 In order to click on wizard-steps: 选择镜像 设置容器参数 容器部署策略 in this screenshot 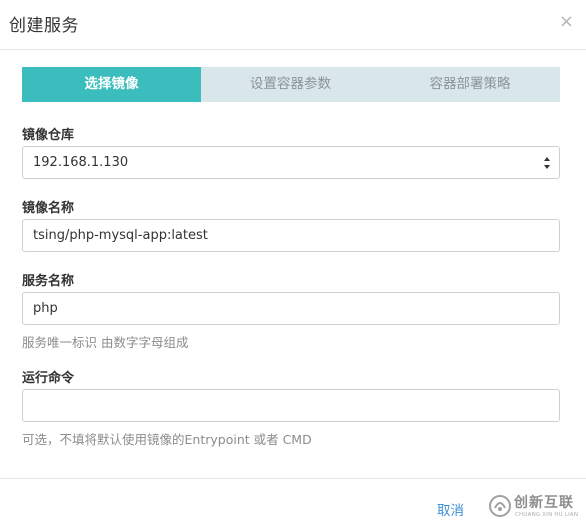, I will do `click(291, 84)`.